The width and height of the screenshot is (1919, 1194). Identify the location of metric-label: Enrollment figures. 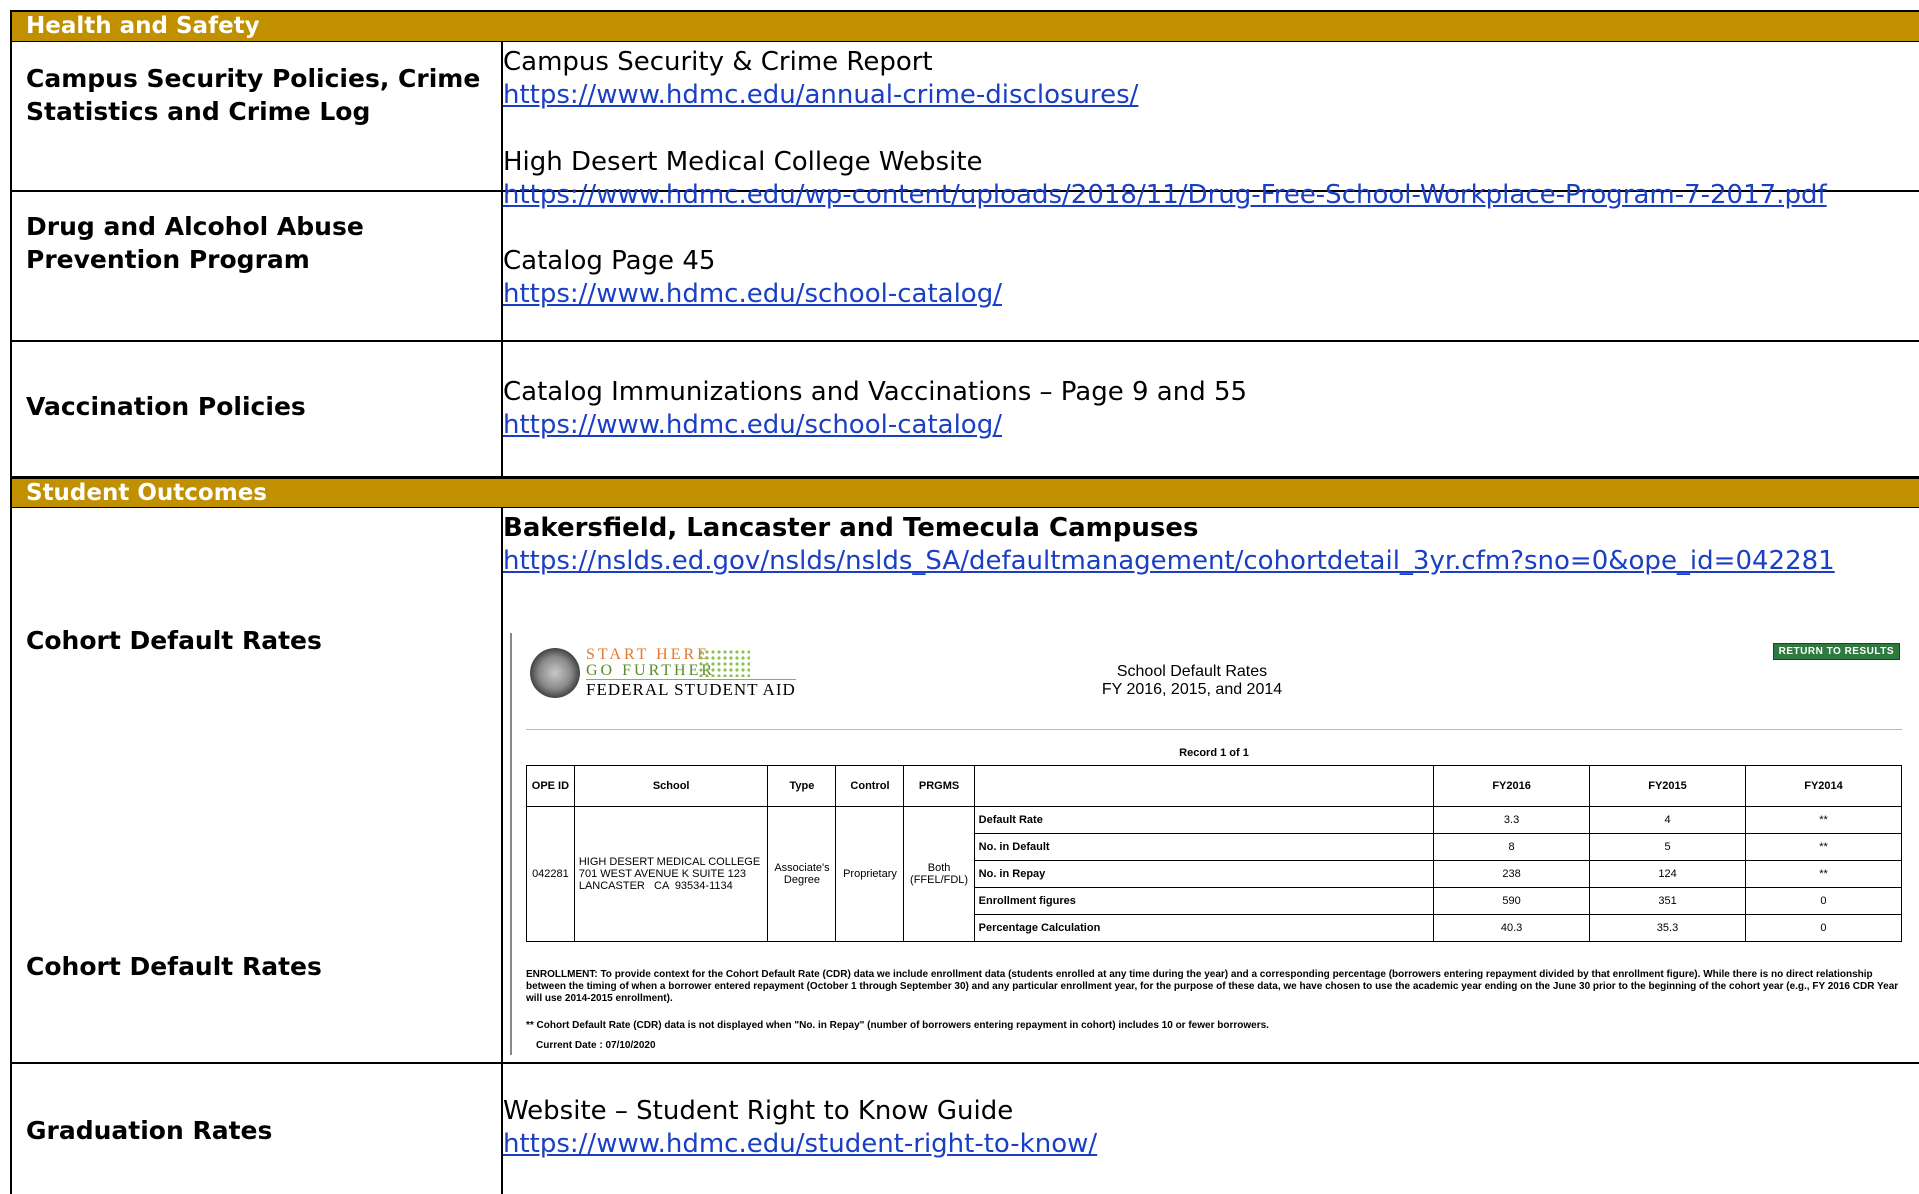
(1204, 901).